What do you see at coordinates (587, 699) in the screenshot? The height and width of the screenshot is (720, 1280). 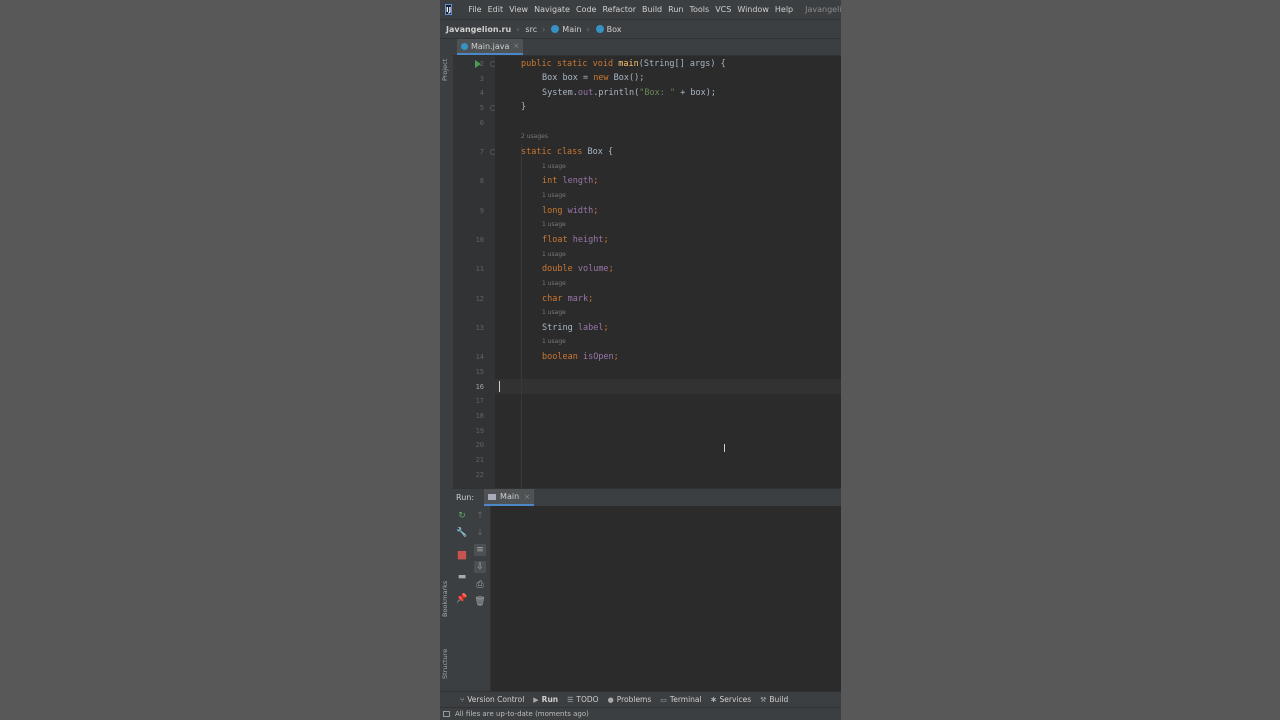 I see `bottom-tab-label: TODO` at bounding box center [587, 699].